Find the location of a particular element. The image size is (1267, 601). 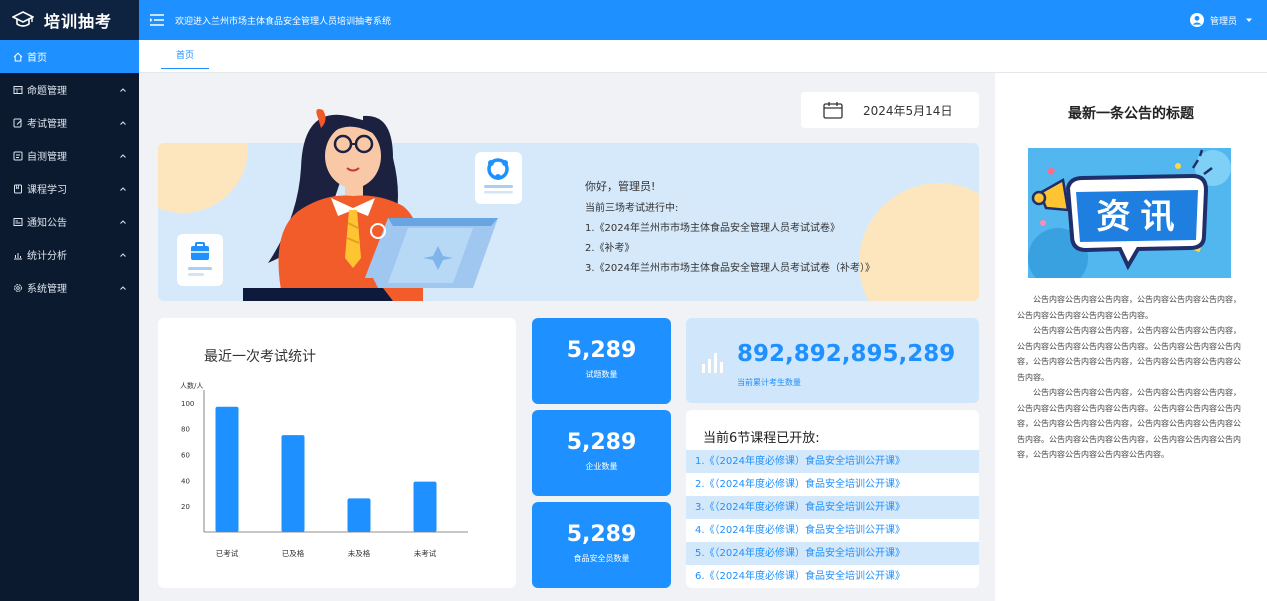

course-link-6: 6.《（2024年度必修课）食品安全培训公开课》 is located at coordinates (832, 576).